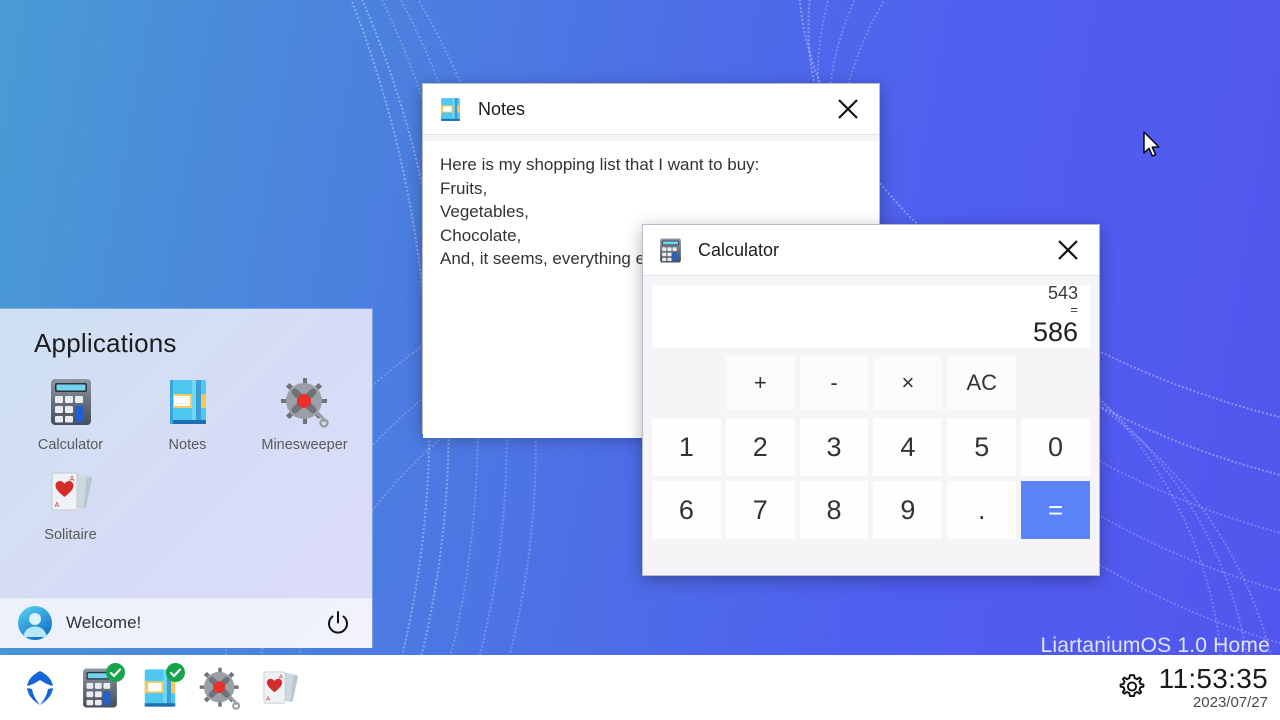 This screenshot has width=1280, height=720. I want to click on calculator-key-7: 7, so click(760, 510).